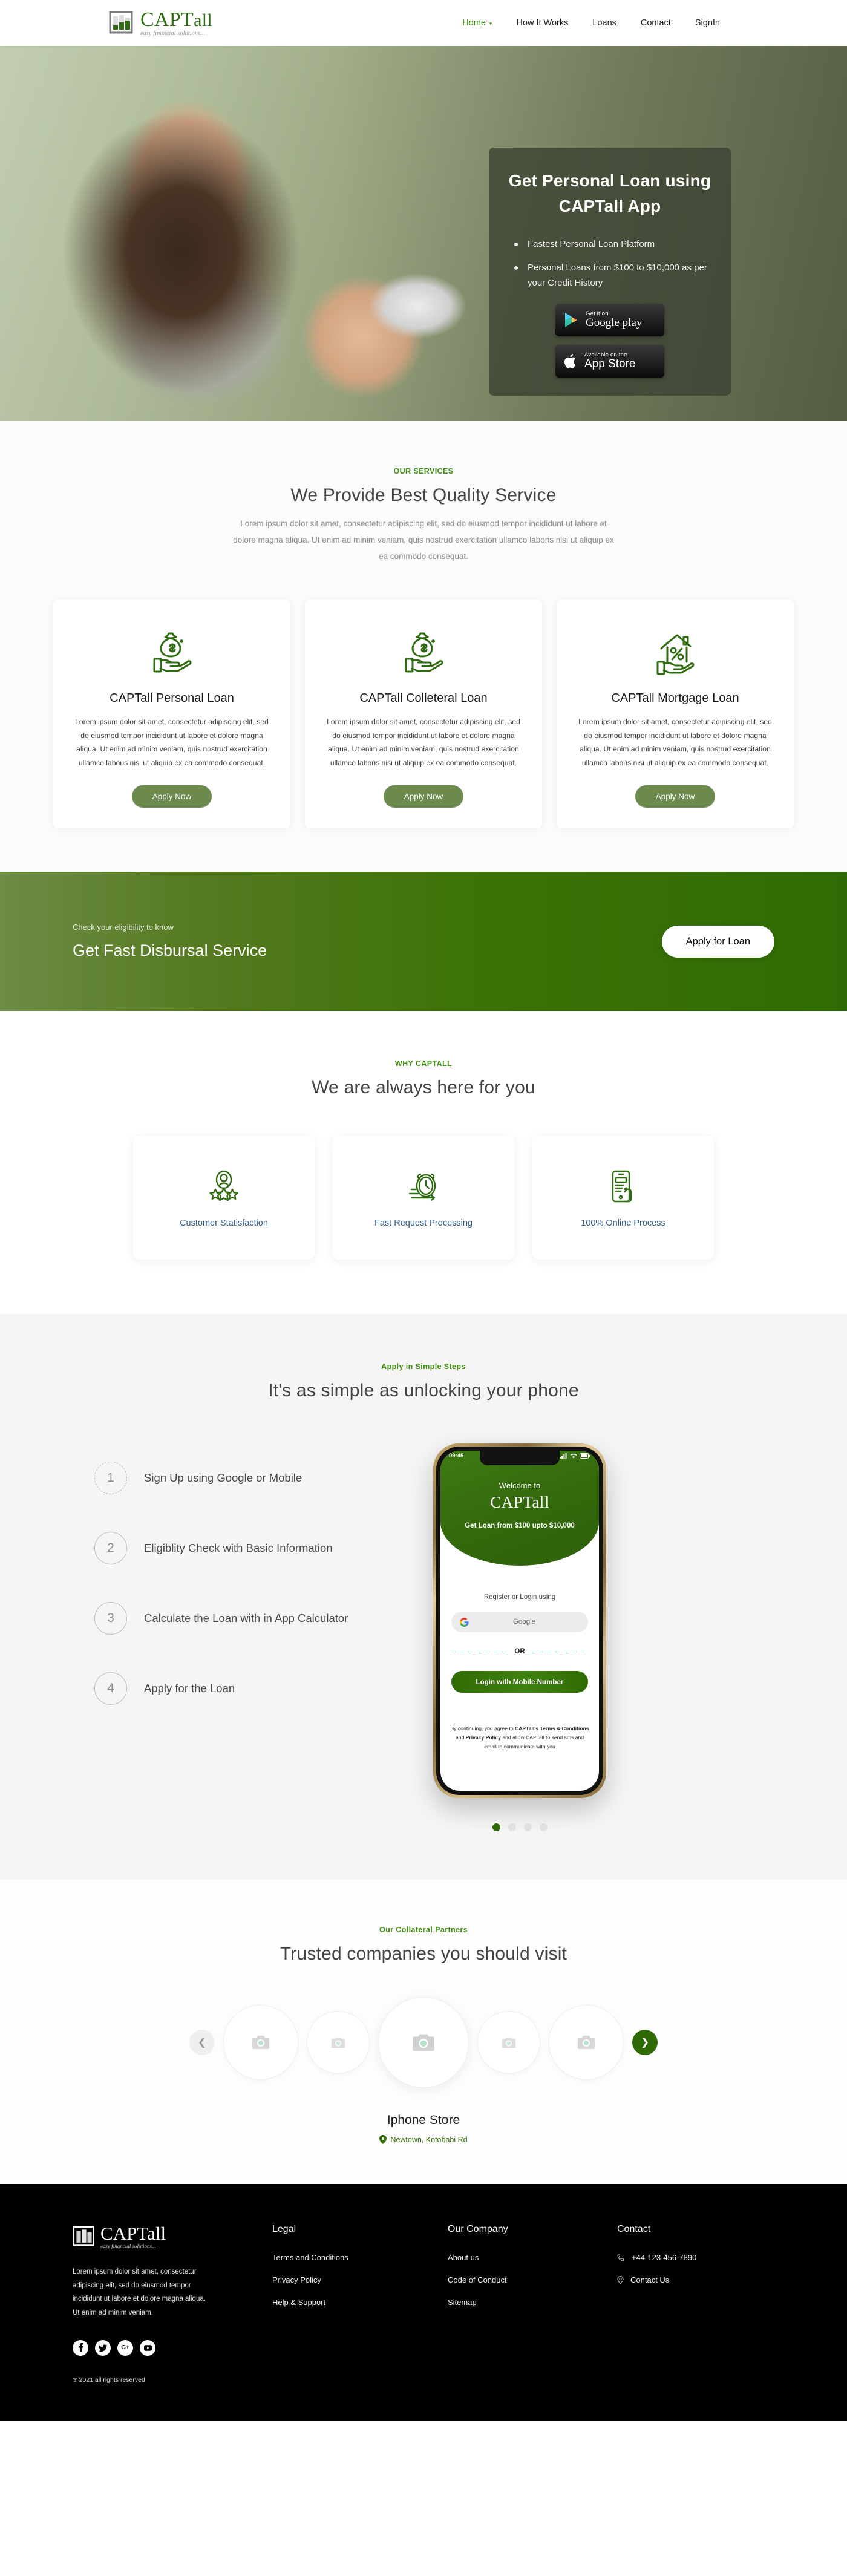 This screenshot has width=847, height=2576. What do you see at coordinates (429, 2139) in the screenshot?
I see `partner-location-label: Newtown, Kotobabi Rd` at bounding box center [429, 2139].